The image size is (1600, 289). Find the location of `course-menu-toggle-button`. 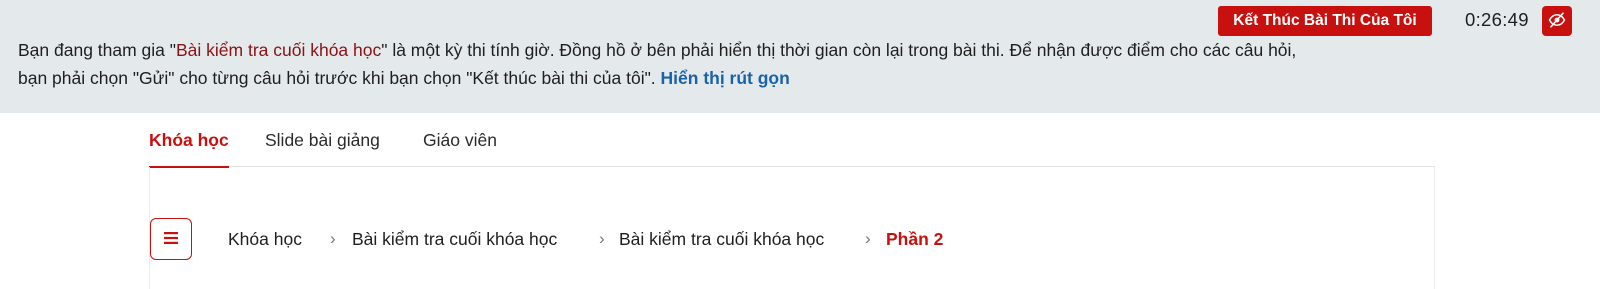

course-menu-toggle-button is located at coordinates (171, 239).